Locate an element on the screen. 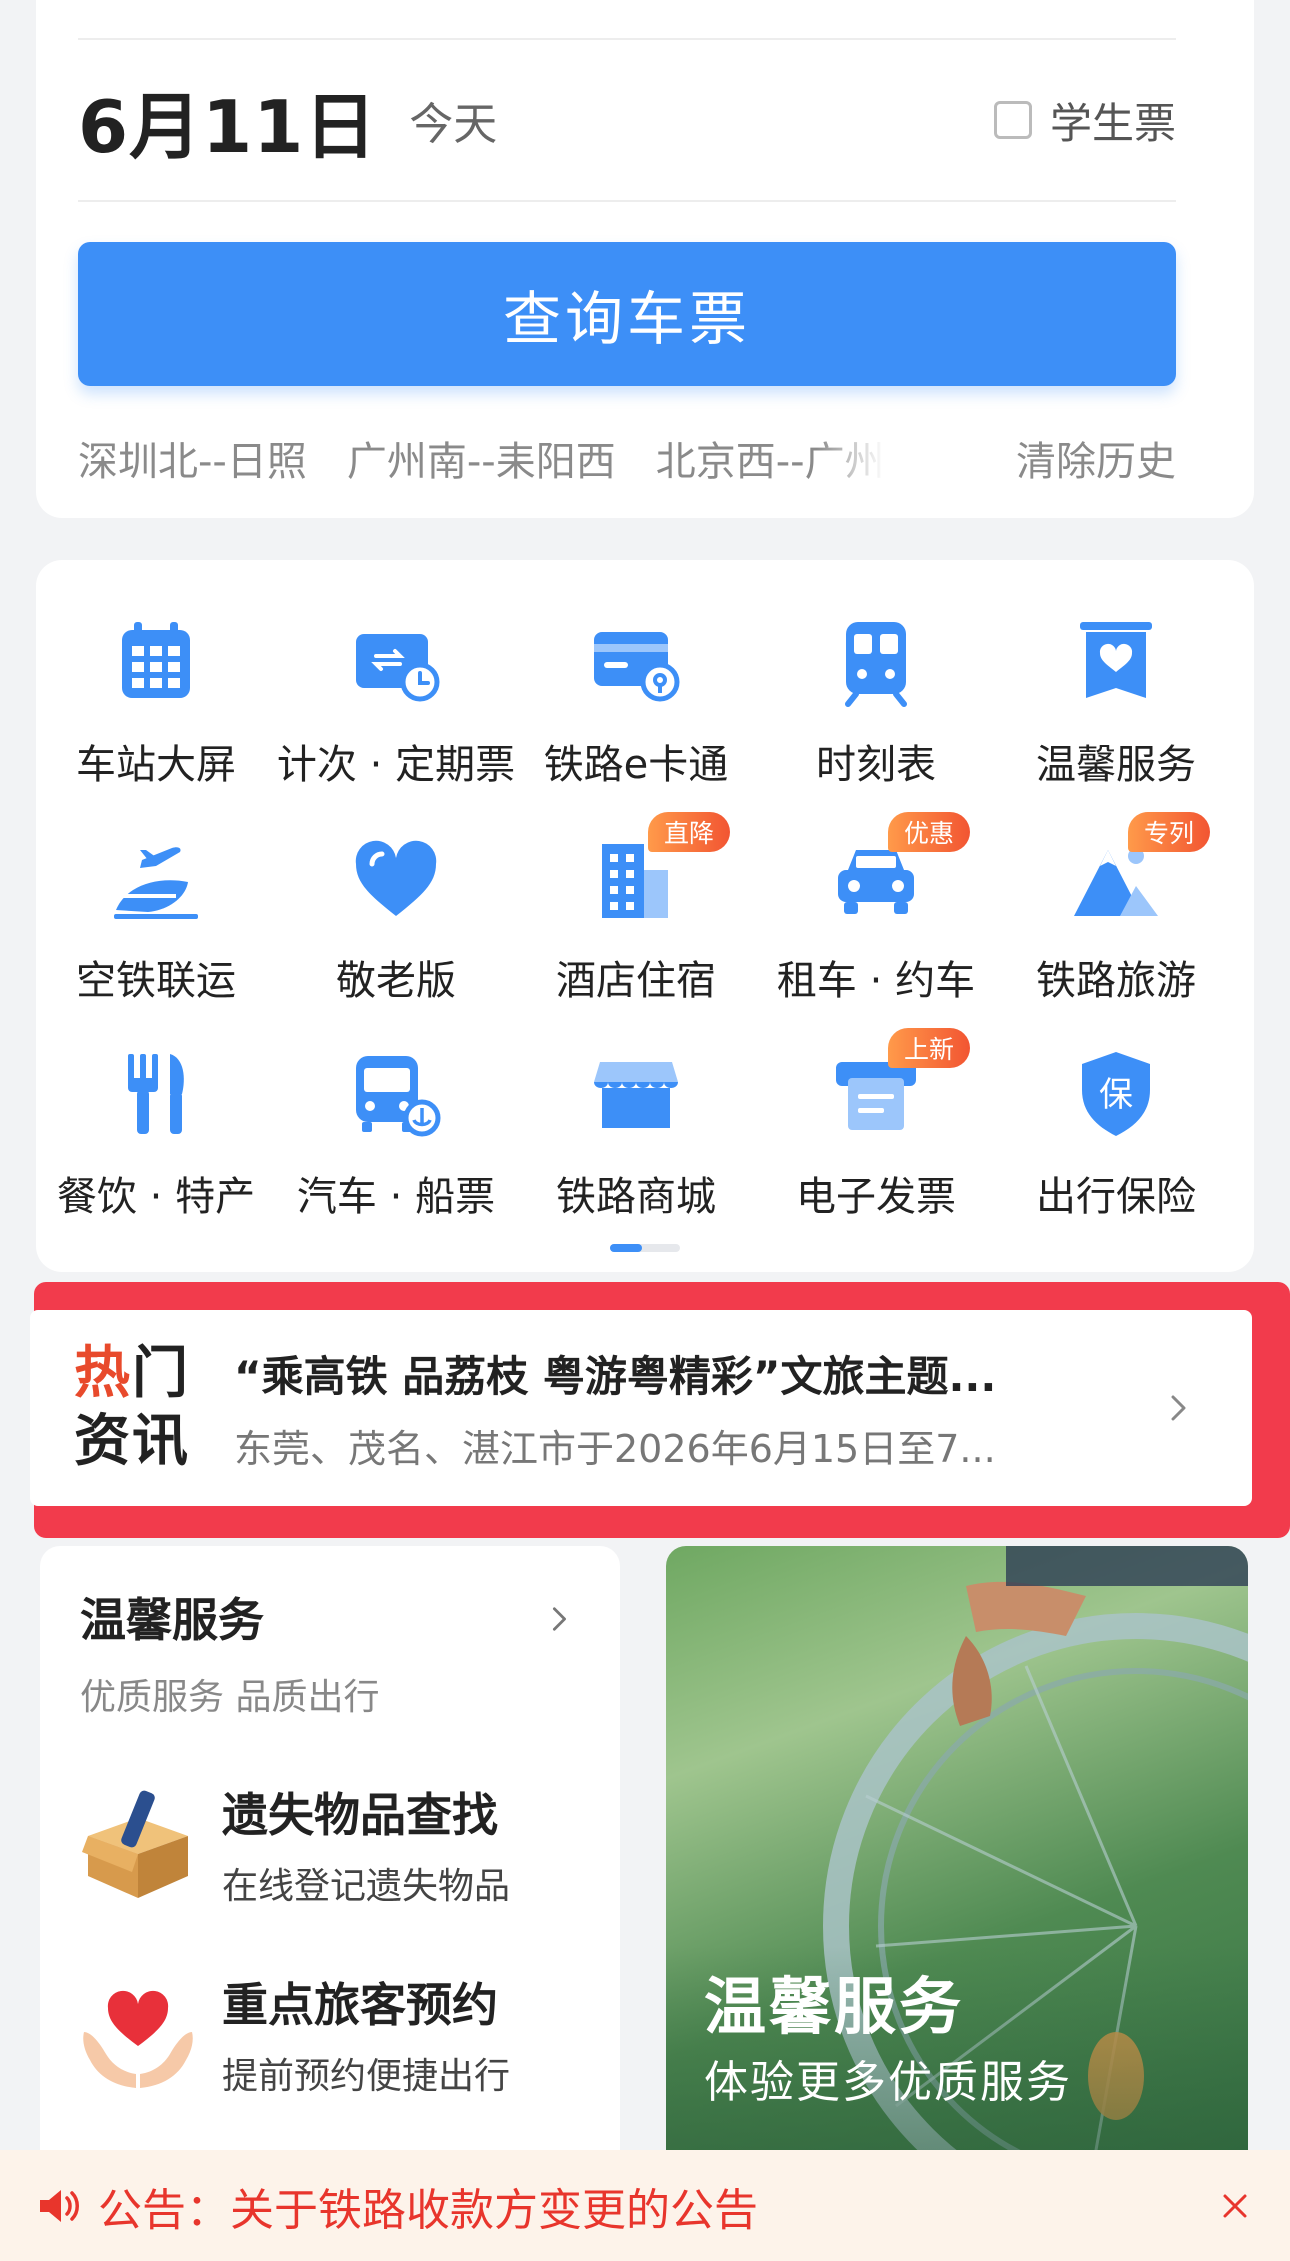 This screenshot has height=2261, width=1290. grid-item-e-invoice: 上新 电子发票 is located at coordinates (876, 1138).